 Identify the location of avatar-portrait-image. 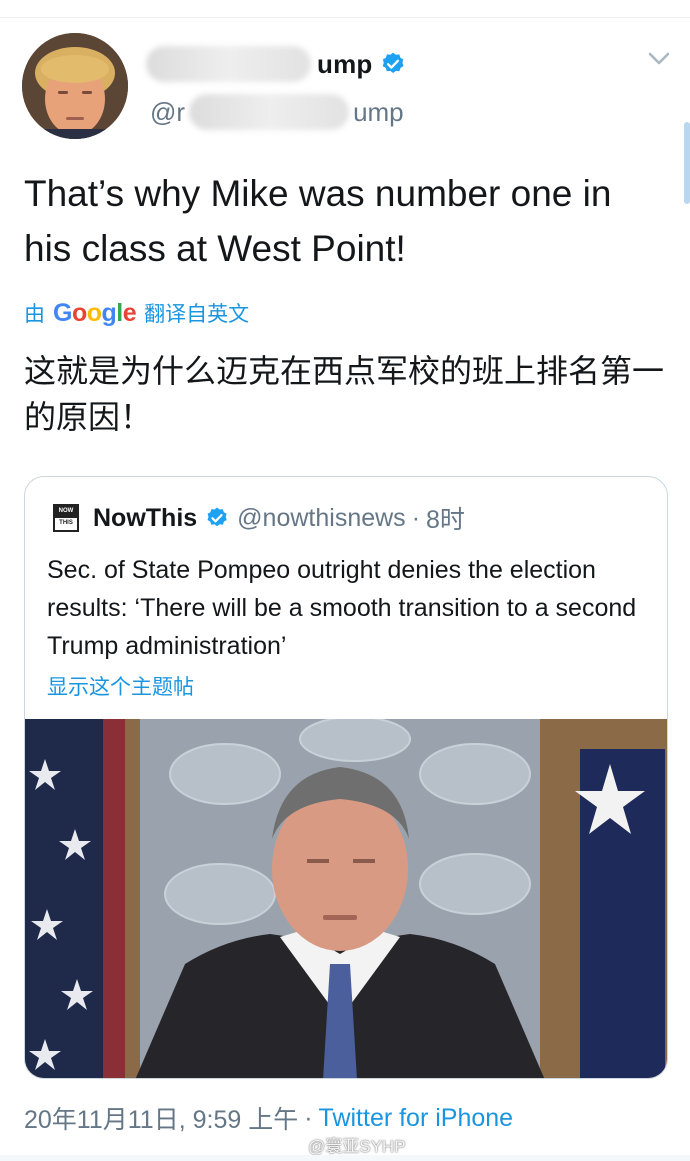
(75, 86).